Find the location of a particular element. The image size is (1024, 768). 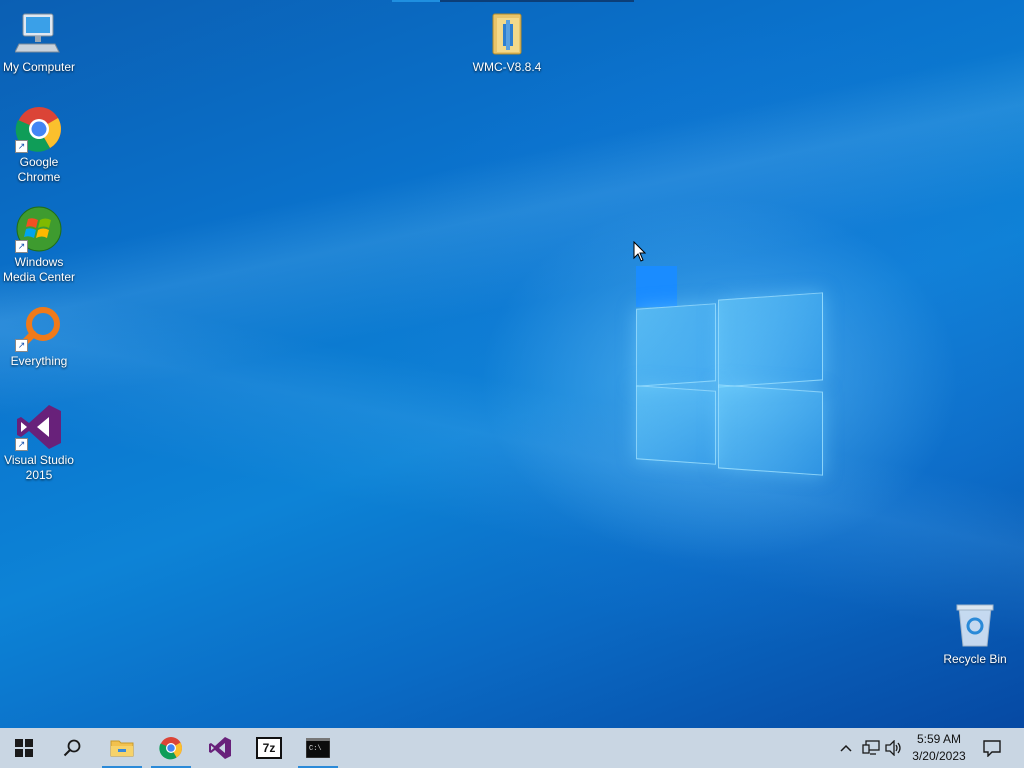

taskbar-chrome is located at coordinates (171, 748).